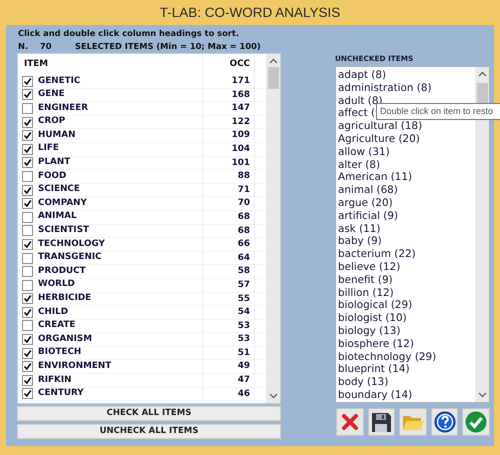 The width and height of the screenshot is (500, 455). What do you see at coordinates (406, 75) in the screenshot?
I see `list-item: adapt (8)` at bounding box center [406, 75].